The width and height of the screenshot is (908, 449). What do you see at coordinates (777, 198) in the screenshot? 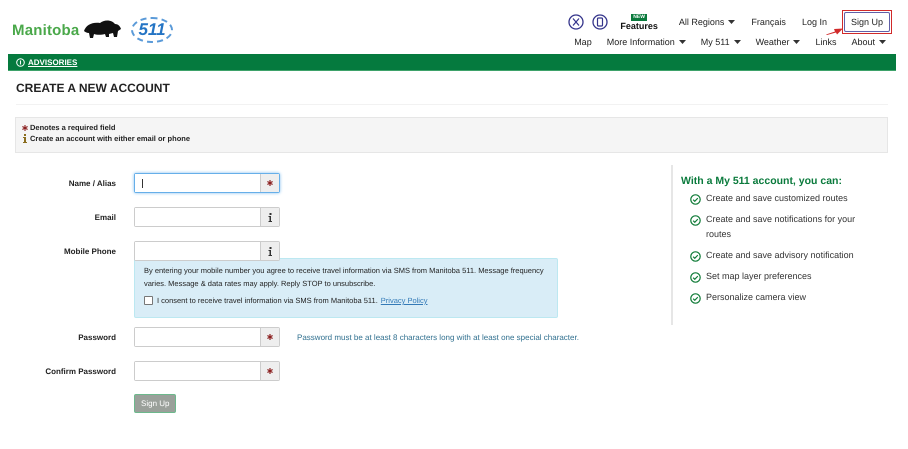
I see `benefit-text: Create and save customized routes` at bounding box center [777, 198].